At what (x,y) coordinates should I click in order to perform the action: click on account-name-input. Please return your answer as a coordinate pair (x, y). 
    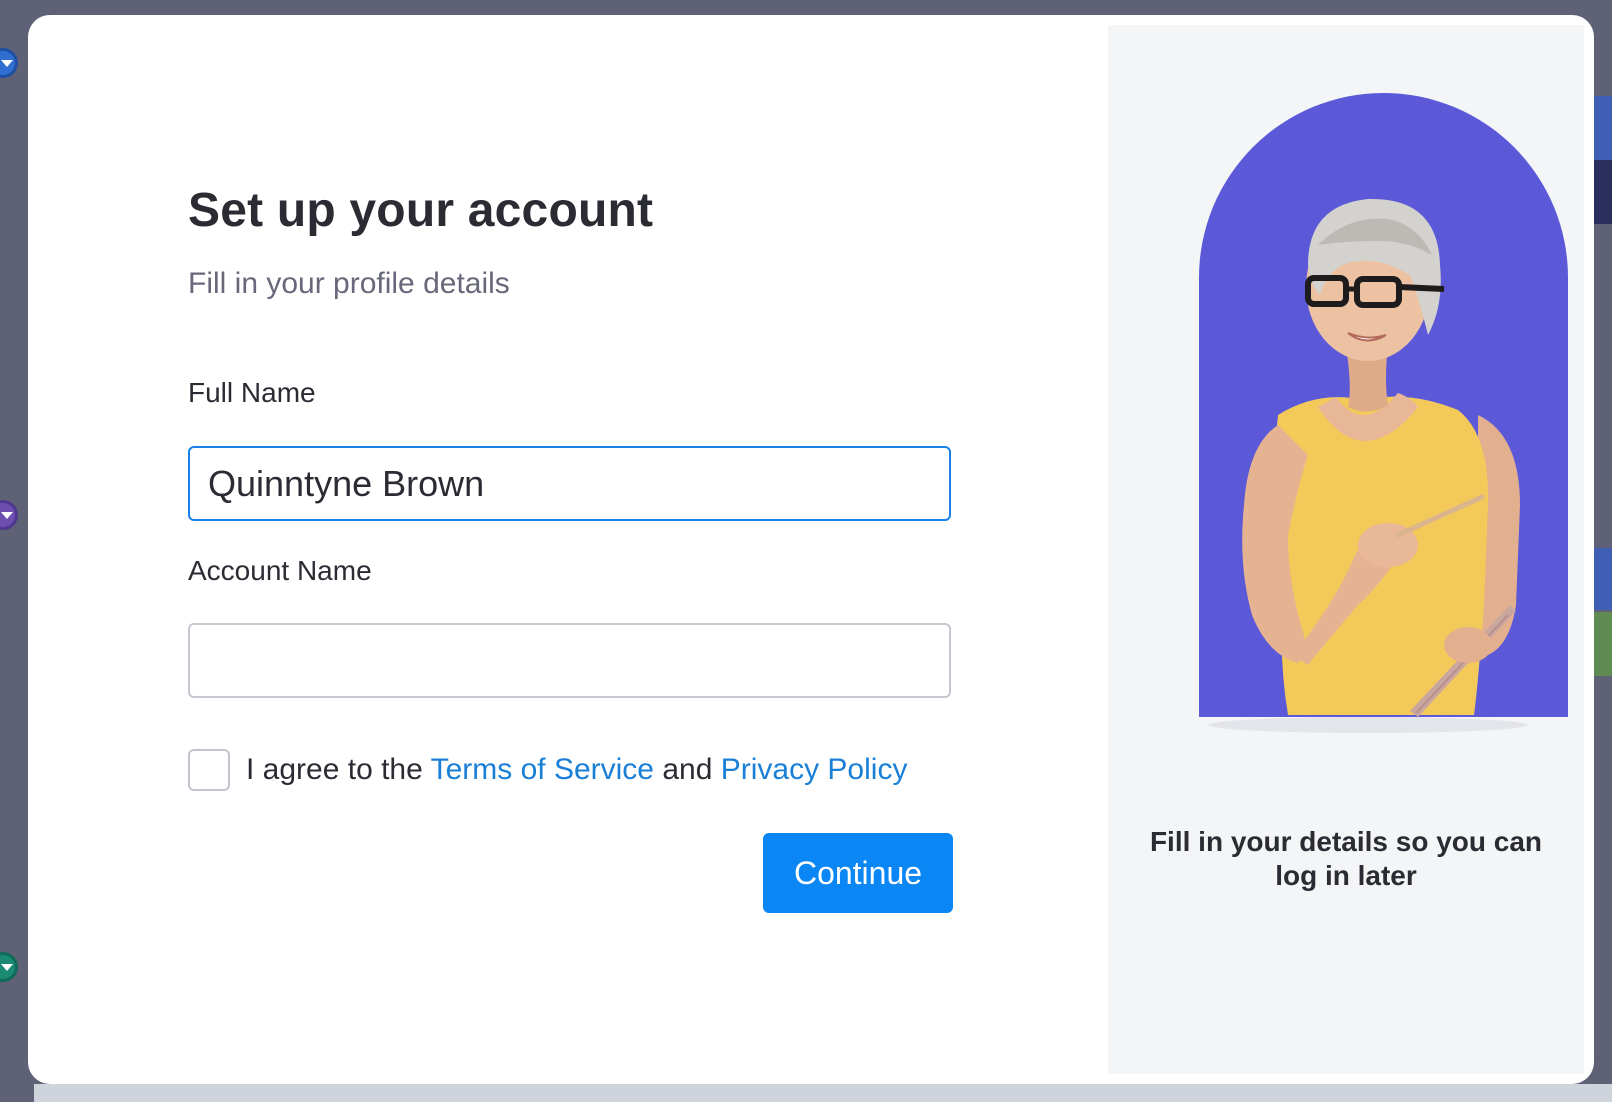
    Looking at the image, I should click on (569, 660).